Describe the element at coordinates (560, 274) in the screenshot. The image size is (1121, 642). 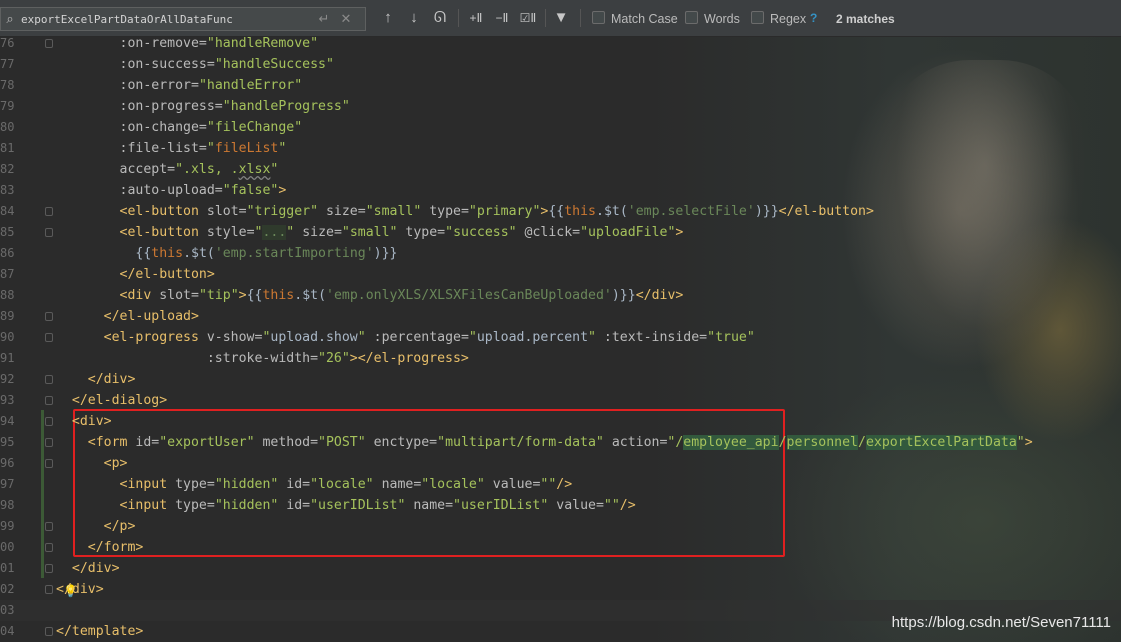
I see `code-line: 87 </el-button>` at that location.